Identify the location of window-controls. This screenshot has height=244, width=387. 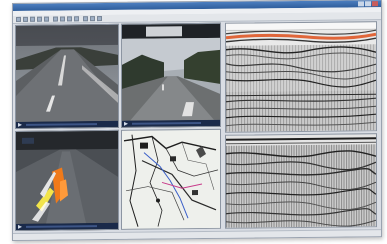
(368, 4).